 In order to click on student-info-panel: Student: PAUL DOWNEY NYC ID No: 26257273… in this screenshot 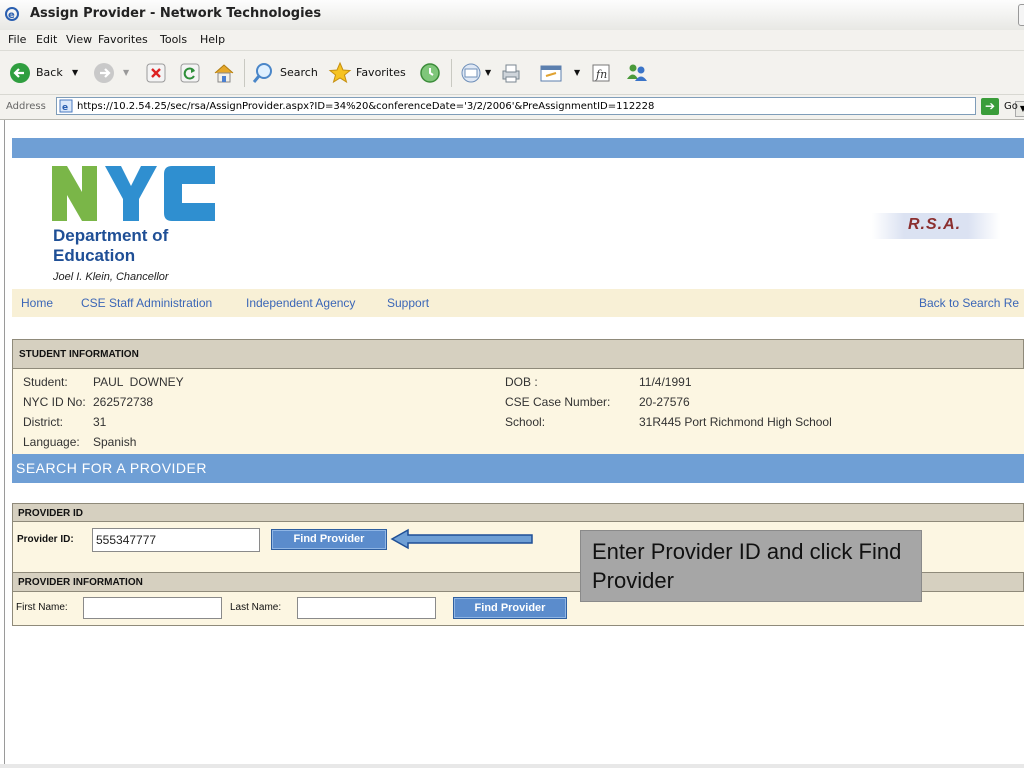, I will do `click(518, 411)`.